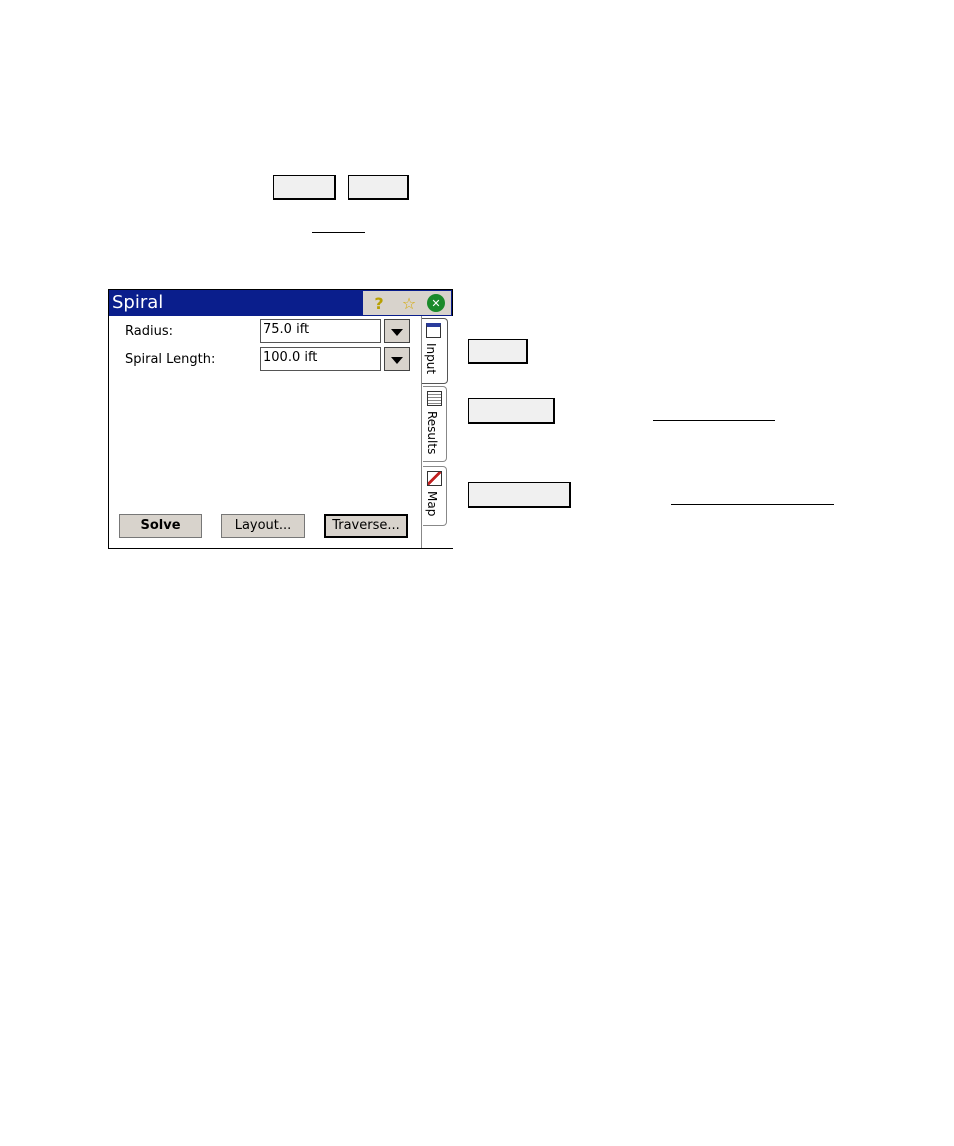 The width and height of the screenshot is (954, 1146). I want to click on radius-dropdown-button, so click(397, 331).